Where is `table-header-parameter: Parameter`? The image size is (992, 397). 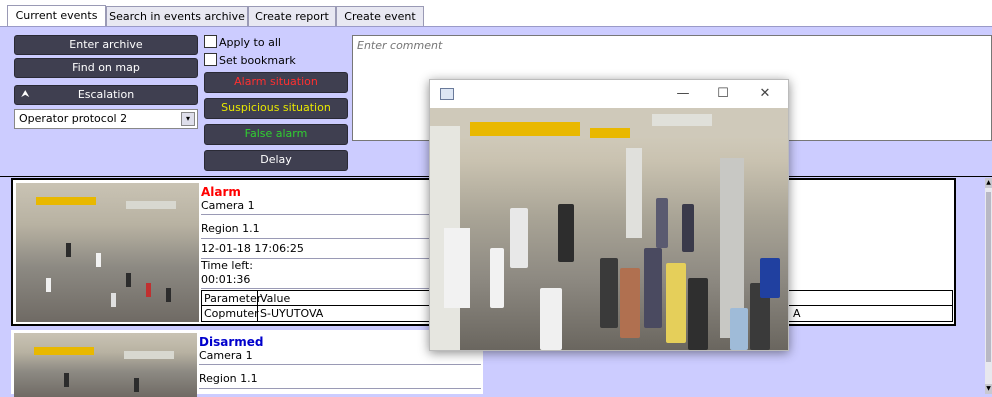
table-header-parameter: Parameter is located at coordinates (232, 298).